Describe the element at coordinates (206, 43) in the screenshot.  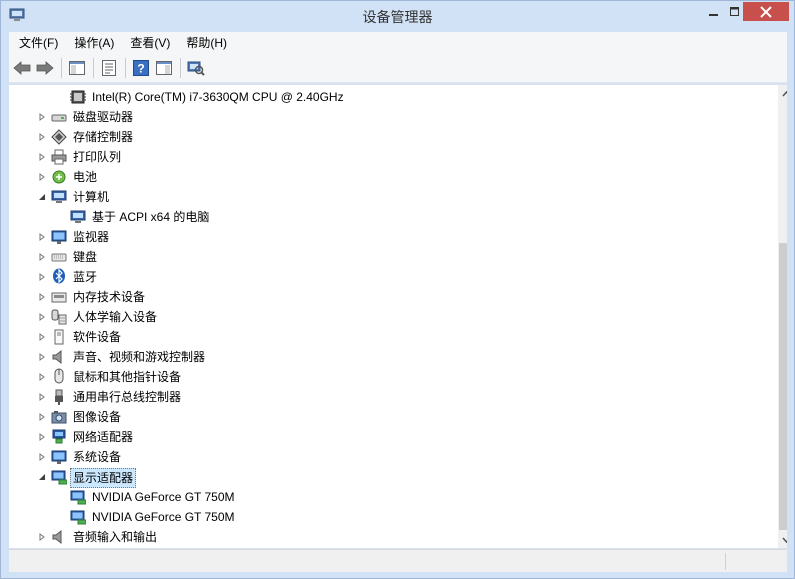
I see `menu-help: 帮助(H)` at that location.